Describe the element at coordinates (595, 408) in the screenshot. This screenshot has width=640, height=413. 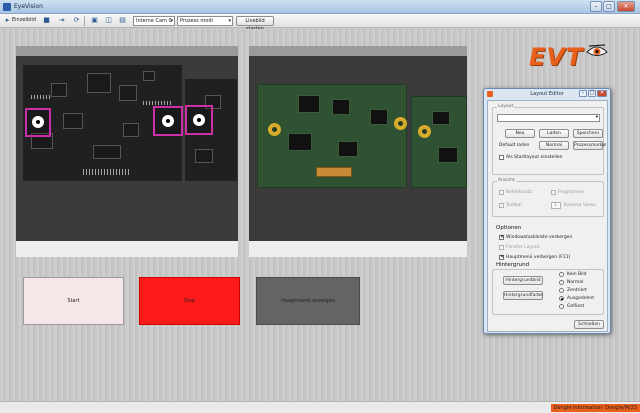
I see `license-info: Dongle Information: Dongle/M/23` at that location.